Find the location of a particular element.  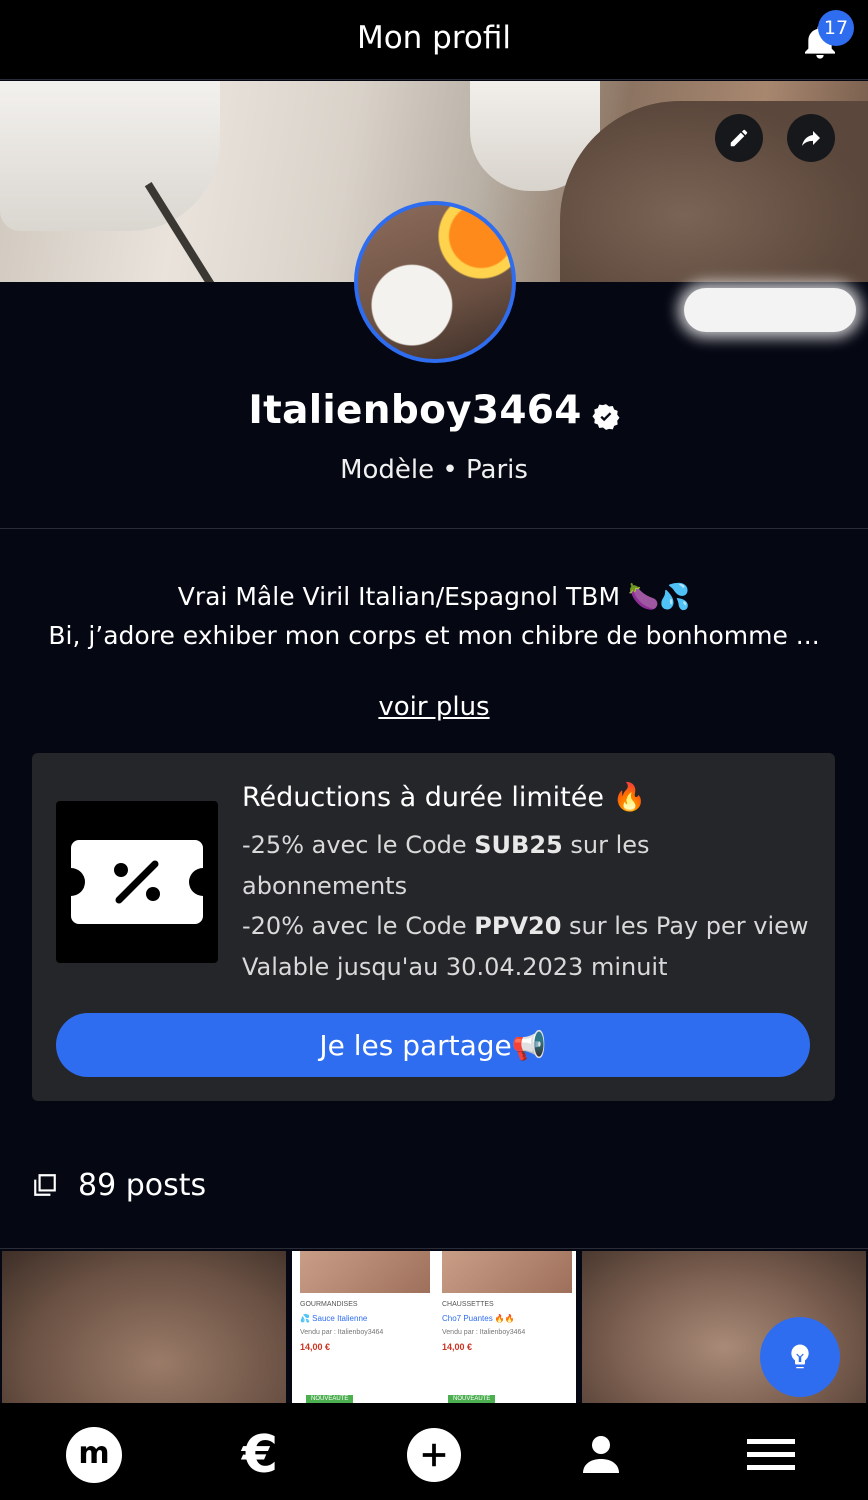

edit-profile-button is located at coordinates (739, 138).